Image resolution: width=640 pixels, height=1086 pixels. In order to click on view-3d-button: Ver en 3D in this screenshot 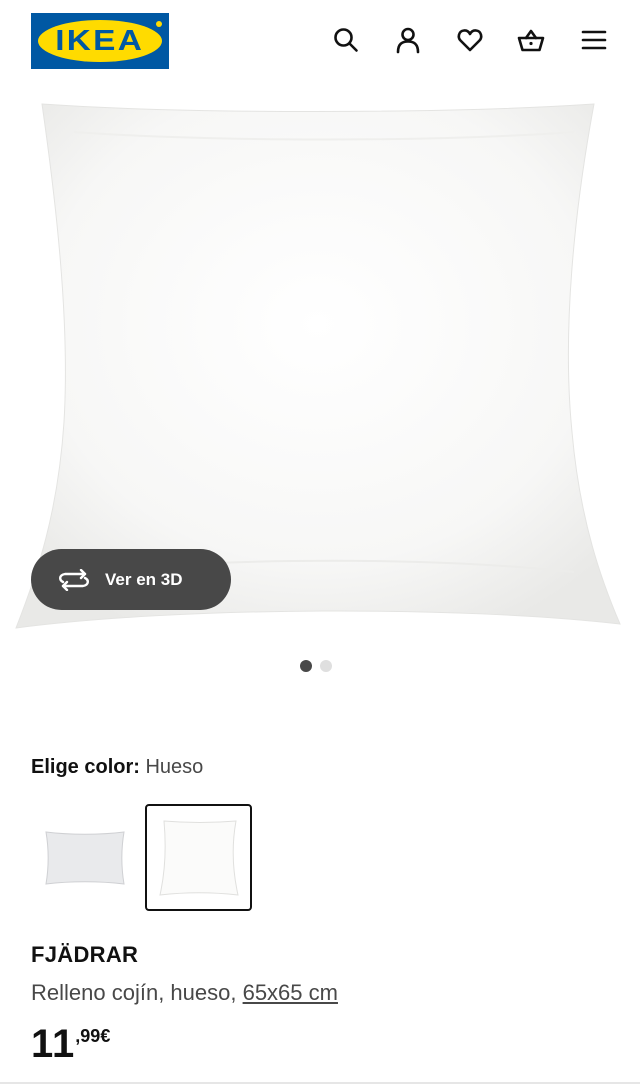, I will do `click(131, 579)`.